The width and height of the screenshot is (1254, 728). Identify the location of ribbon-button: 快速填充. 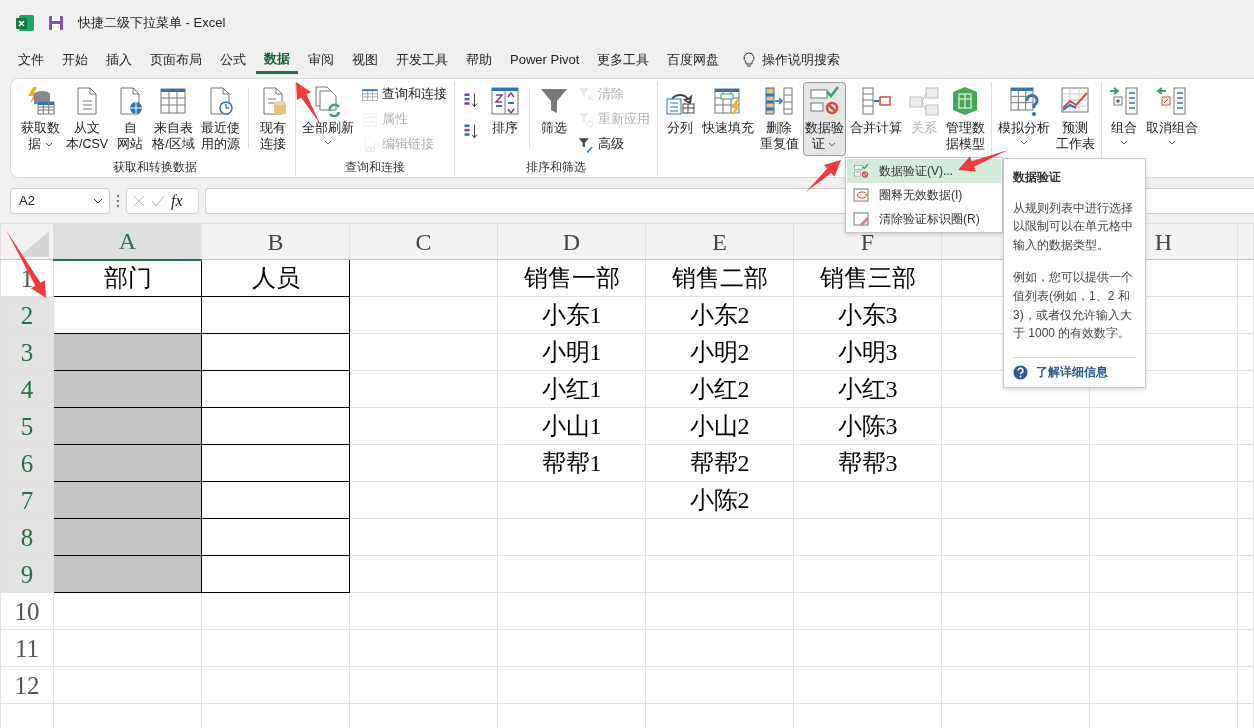
(727, 119).